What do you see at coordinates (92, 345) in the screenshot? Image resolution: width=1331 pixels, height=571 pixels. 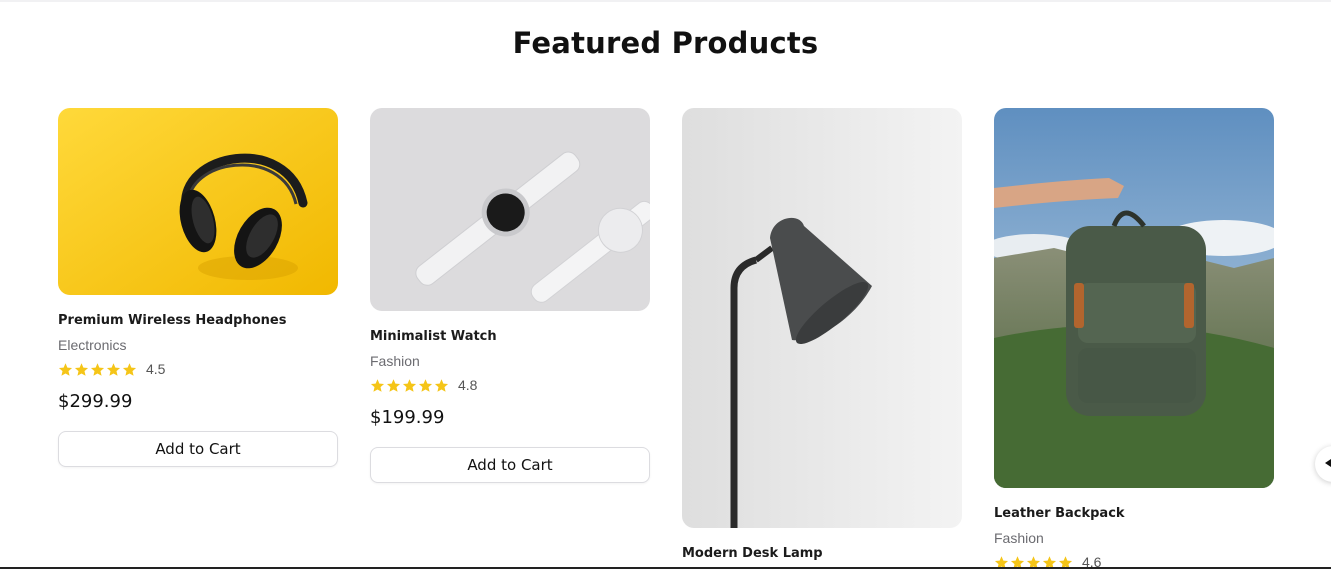 I see `product-category: Electronics` at bounding box center [92, 345].